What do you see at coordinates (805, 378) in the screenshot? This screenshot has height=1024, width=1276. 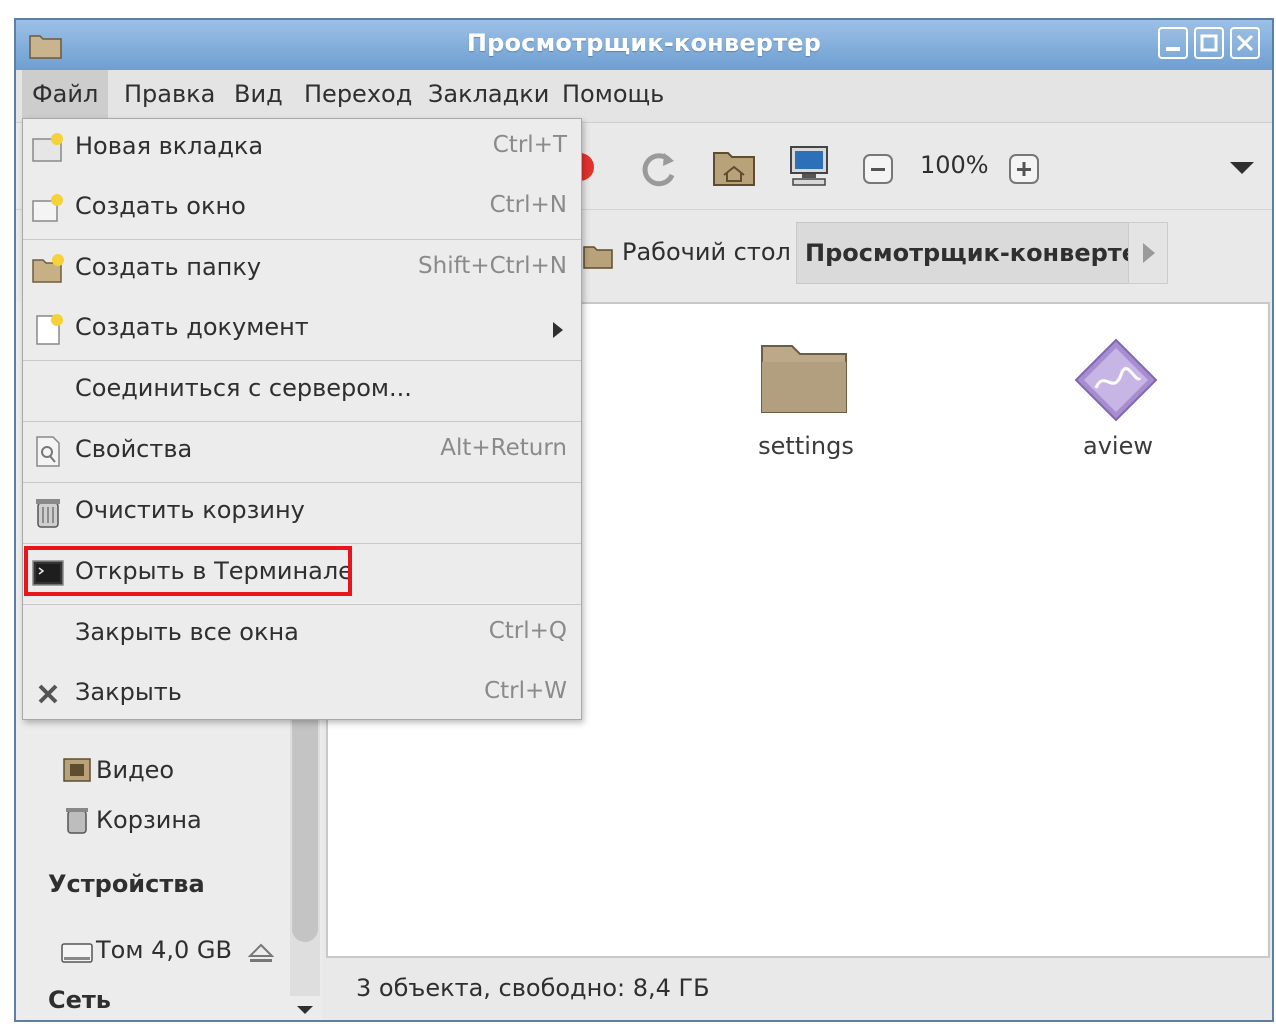 I see `folder-icon` at bounding box center [805, 378].